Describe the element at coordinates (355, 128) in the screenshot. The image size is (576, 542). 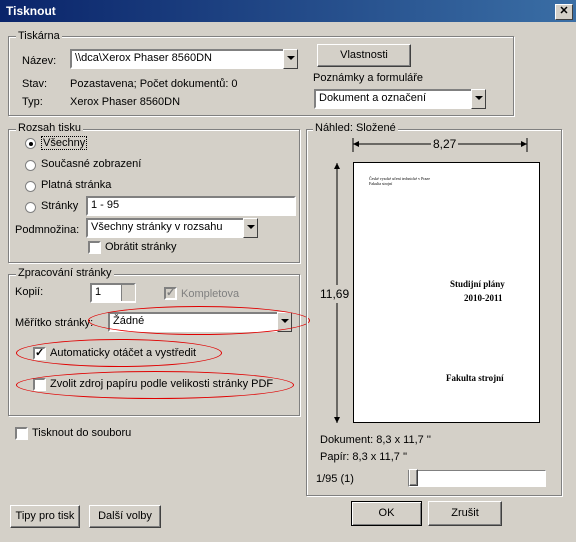
I see `preview-title: Náhled: Složené` at that location.